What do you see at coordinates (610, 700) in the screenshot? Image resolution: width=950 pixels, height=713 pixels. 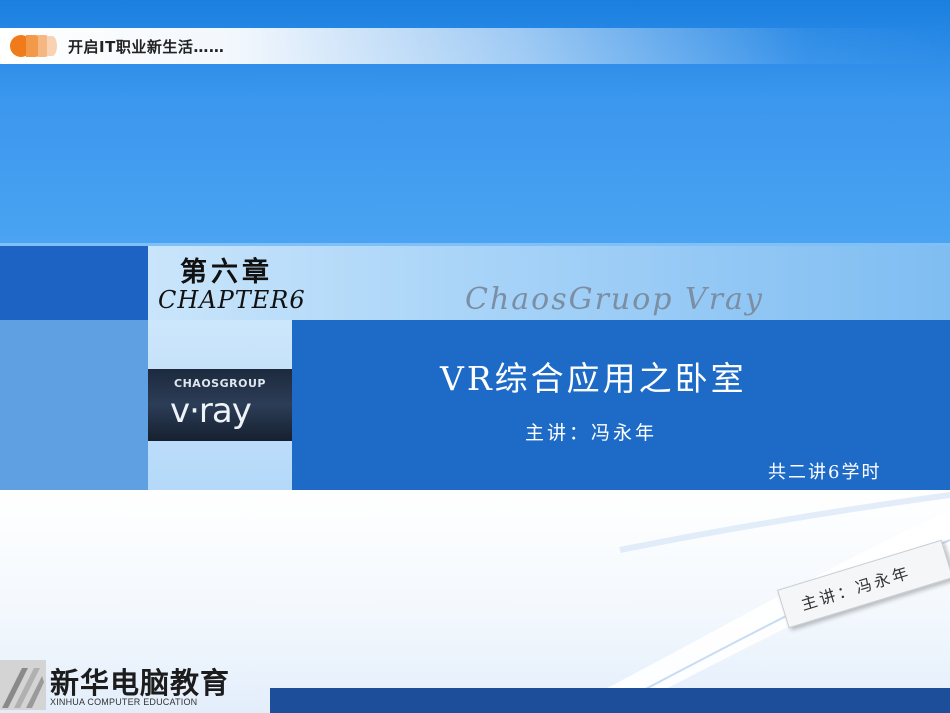 I see `footer-bar` at bounding box center [610, 700].